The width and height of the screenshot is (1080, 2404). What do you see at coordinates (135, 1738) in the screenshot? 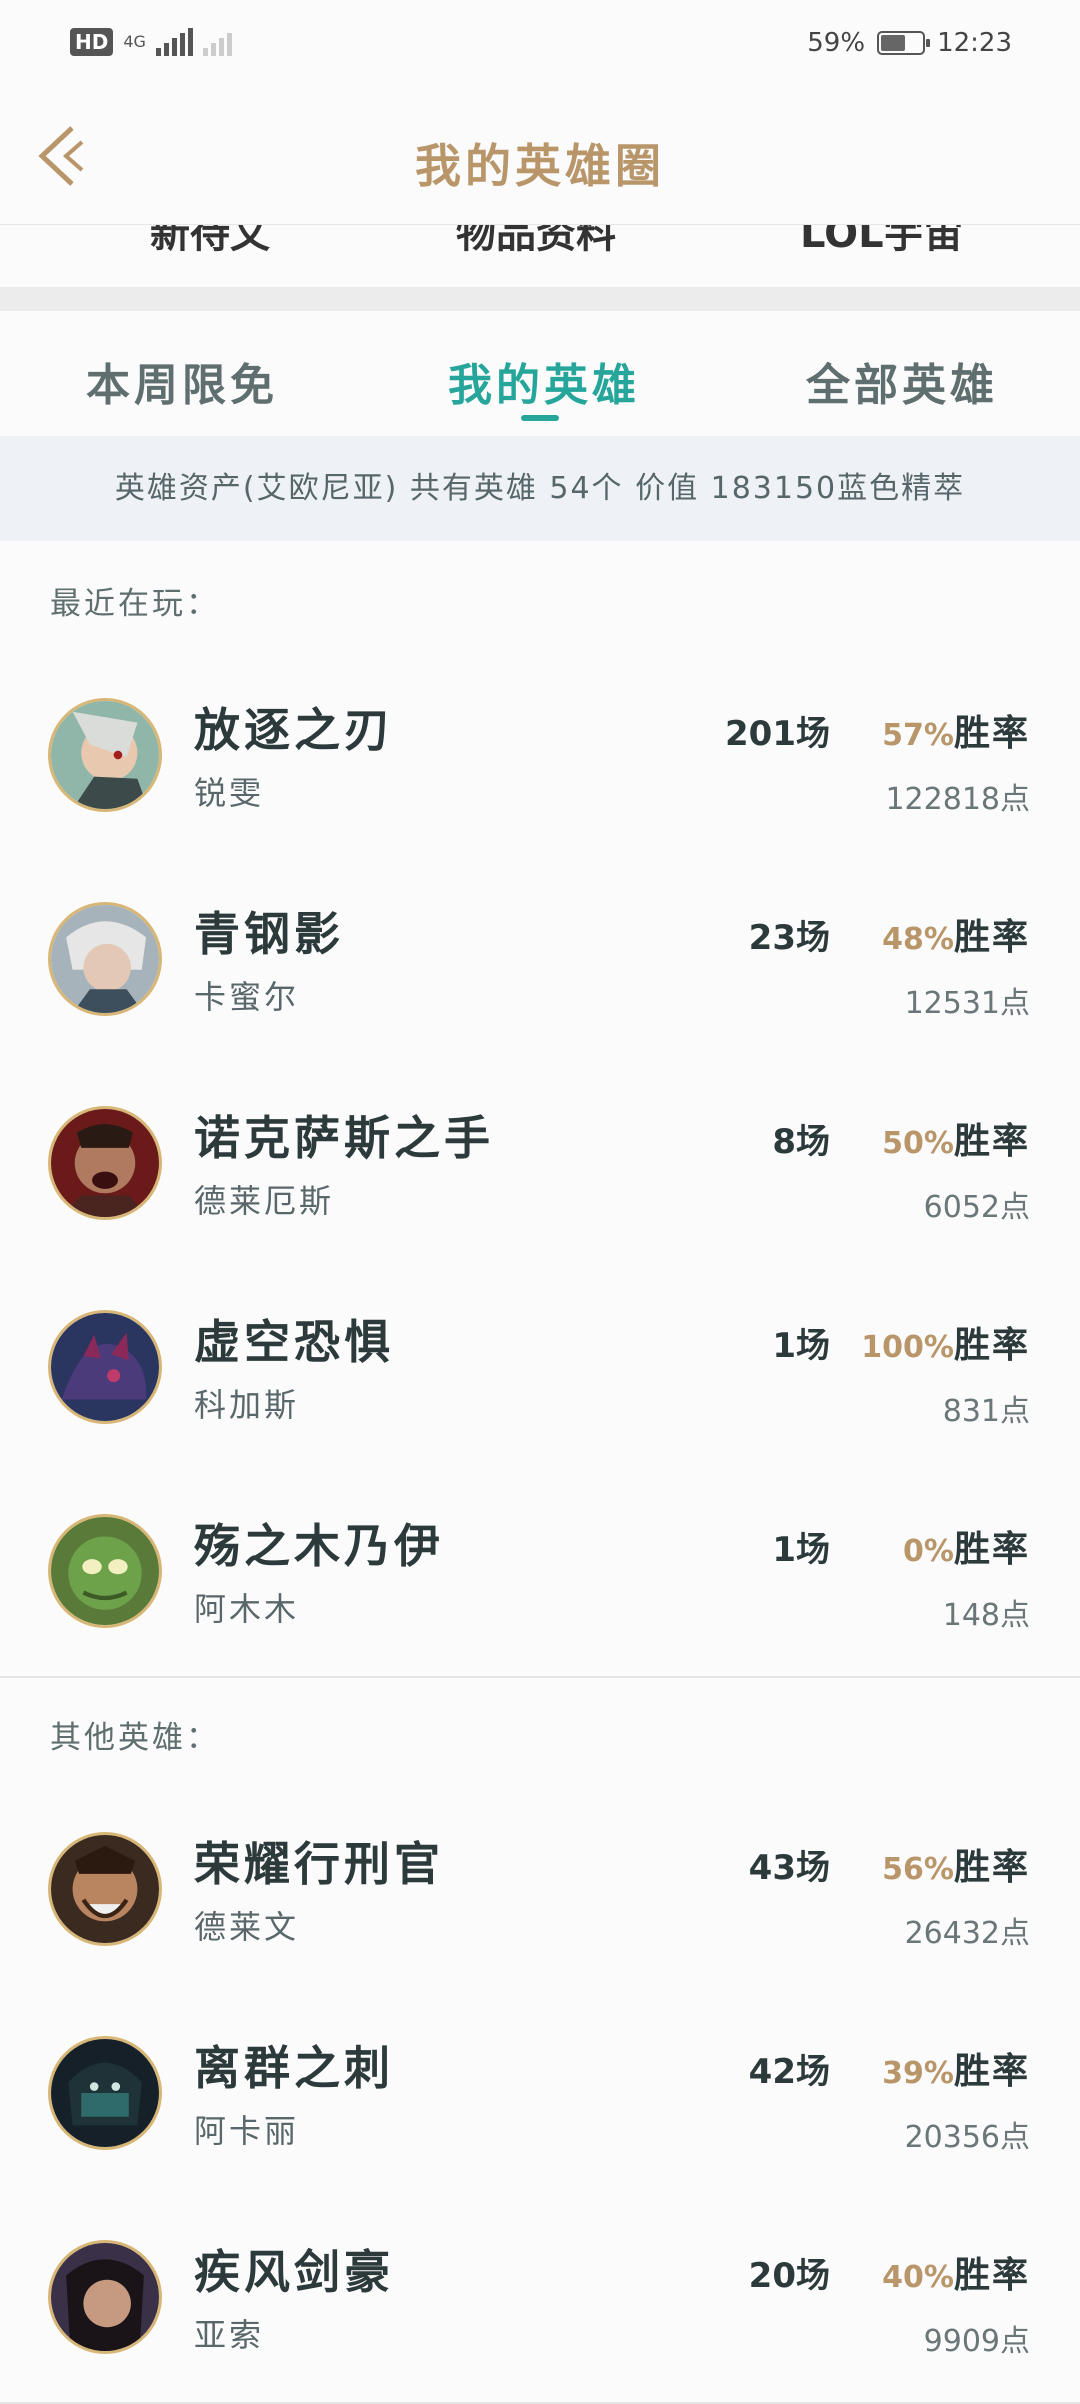
I see `section-others-label: 其他英雄：` at bounding box center [135, 1738].